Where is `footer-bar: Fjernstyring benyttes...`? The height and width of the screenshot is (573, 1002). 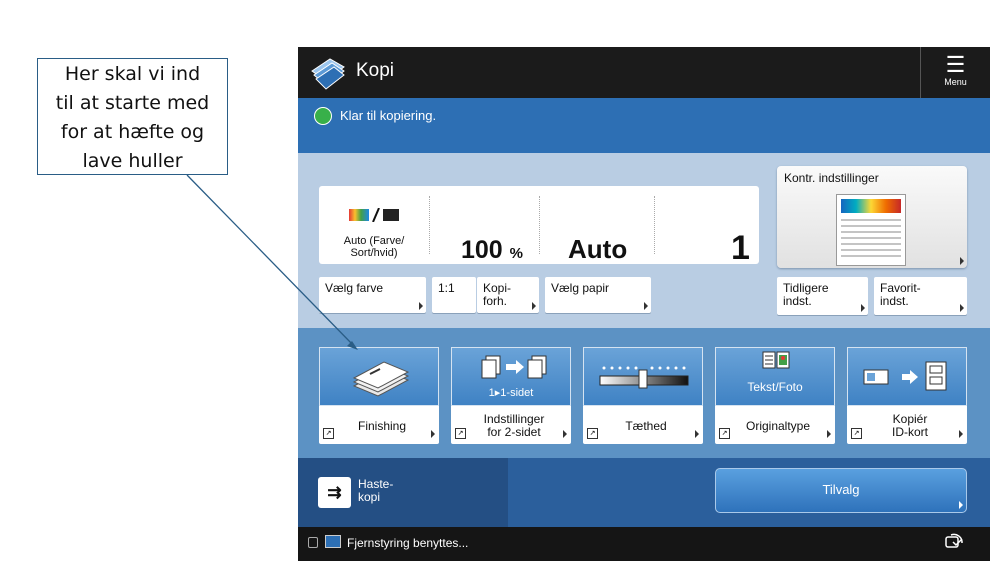 footer-bar: Fjernstyring benyttes... is located at coordinates (644, 544).